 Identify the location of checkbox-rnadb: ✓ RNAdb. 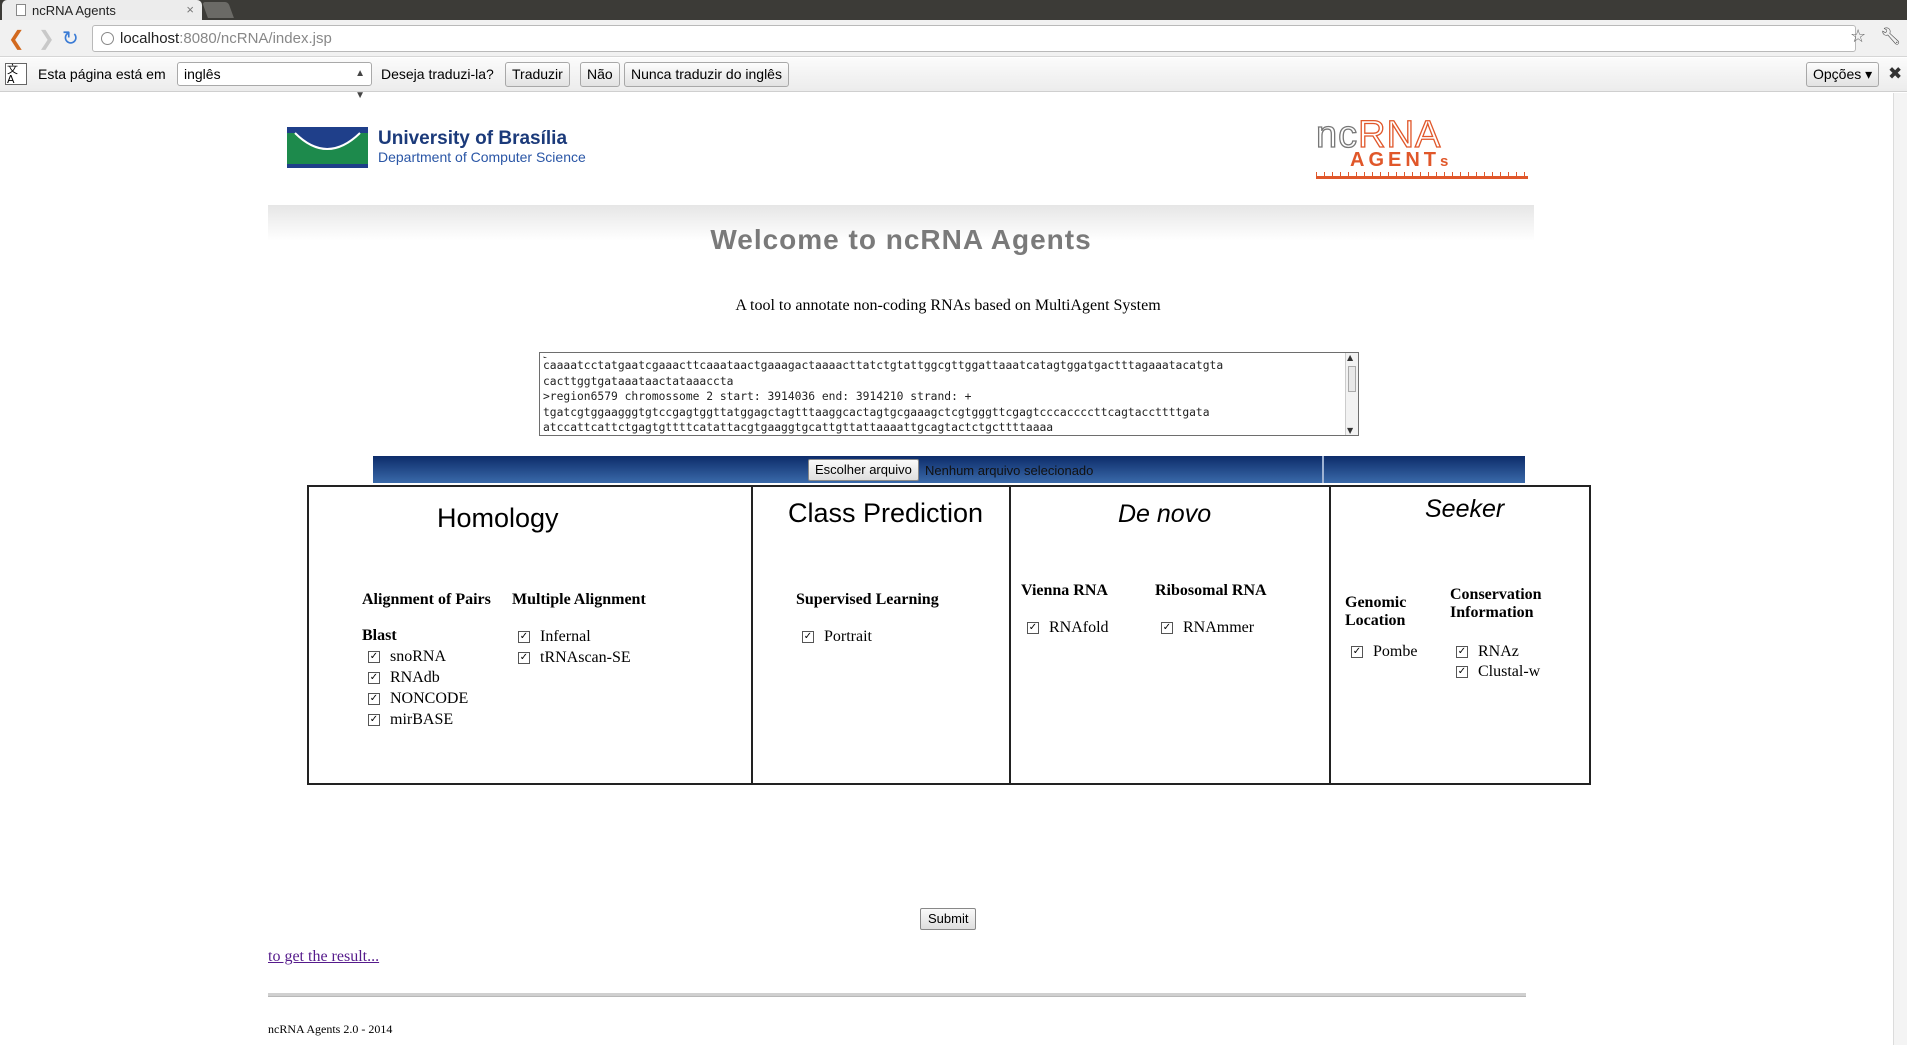
(404, 678).